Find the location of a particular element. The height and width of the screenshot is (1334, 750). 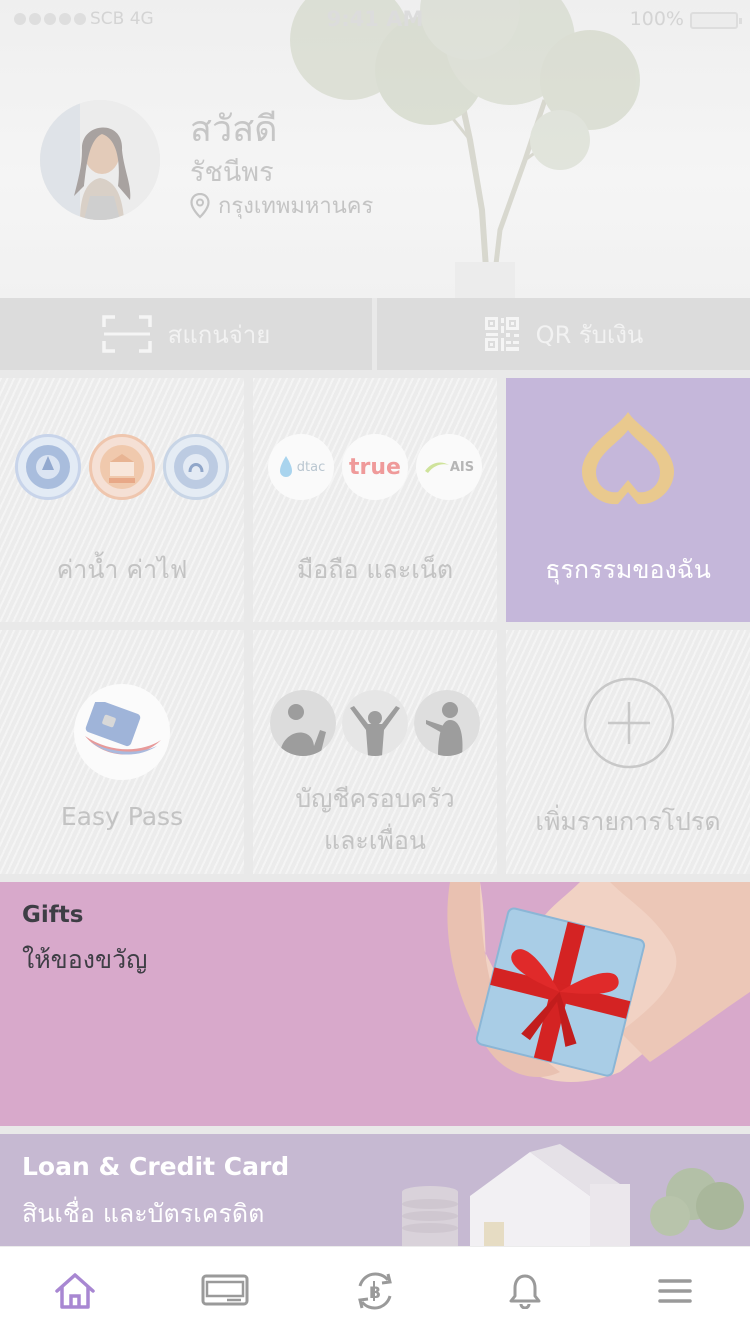

telco-logos: dtac true AIS is located at coordinates (375, 467).